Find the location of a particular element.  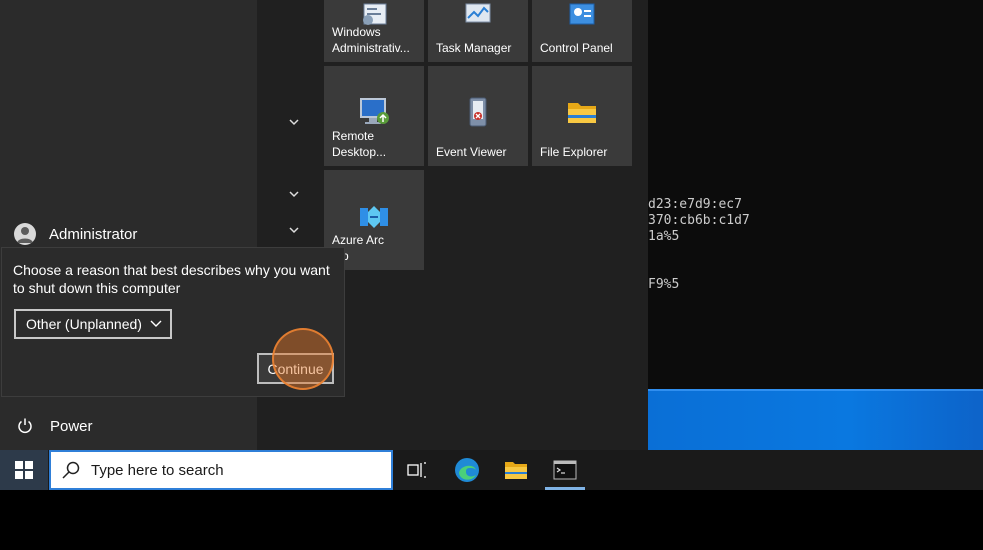

tile-file-explorer: File Explorer is located at coordinates (582, 116).